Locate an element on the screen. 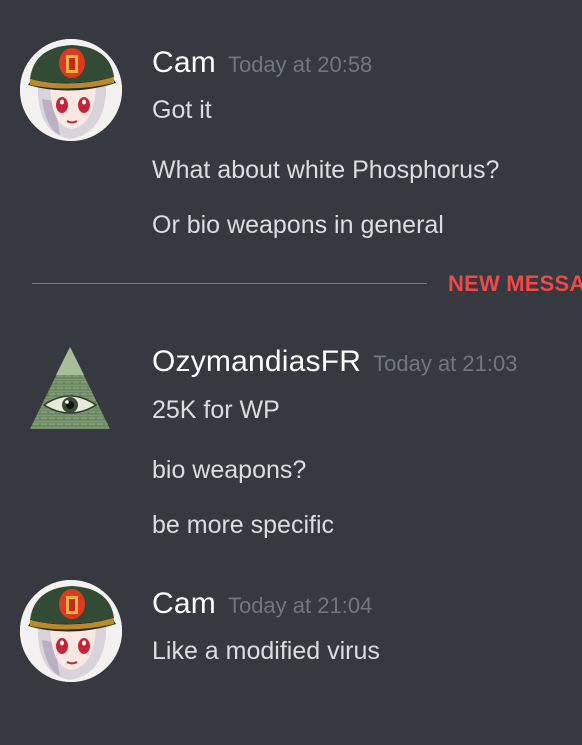 Image resolution: width=582 pixels, height=745 pixels. username: OzymandiasFR is located at coordinates (256, 361).